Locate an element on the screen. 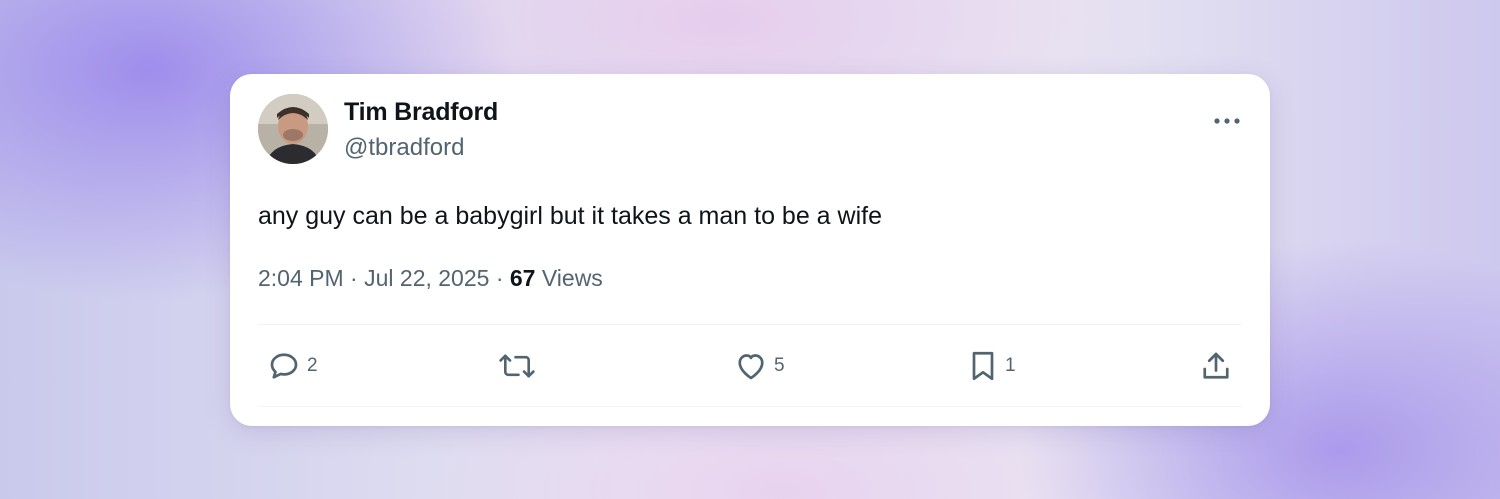 The width and height of the screenshot is (1500, 499). tweet-meta: 2:04 PM · Jul 22, 2025 · 67 Views is located at coordinates (430, 278).